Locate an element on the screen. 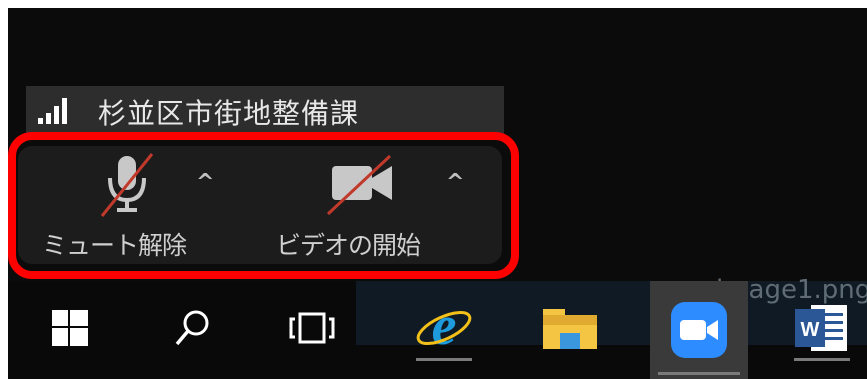 The width and height of the screenshot is (867, 379). task-view-icon is located at coordinates (312, 328).